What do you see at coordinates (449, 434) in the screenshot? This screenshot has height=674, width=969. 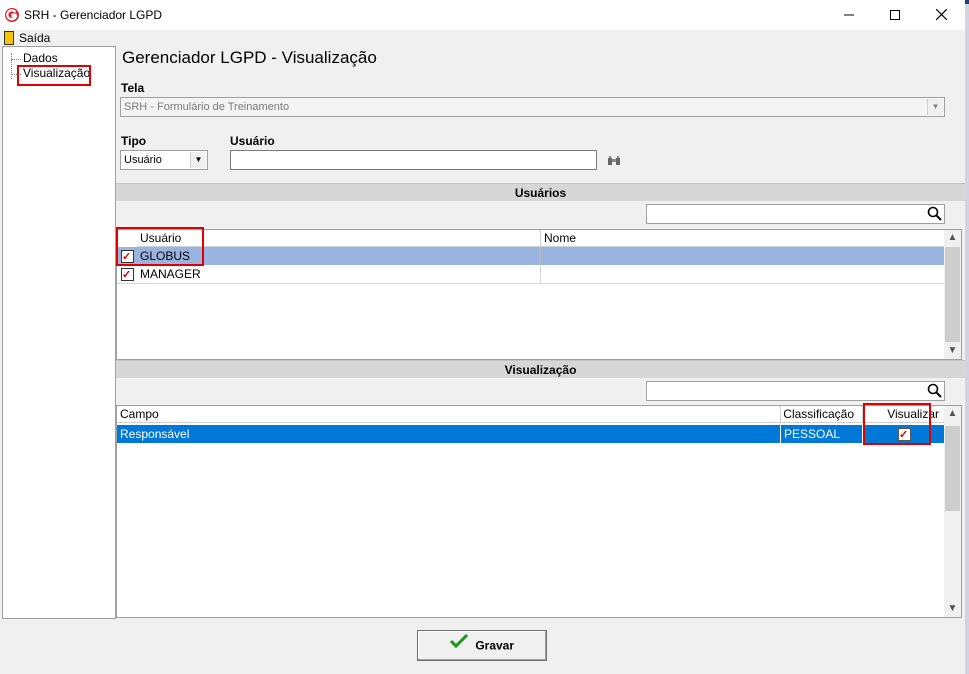 I see `cell-campo: Responsável` at bounding box center [449, 434].